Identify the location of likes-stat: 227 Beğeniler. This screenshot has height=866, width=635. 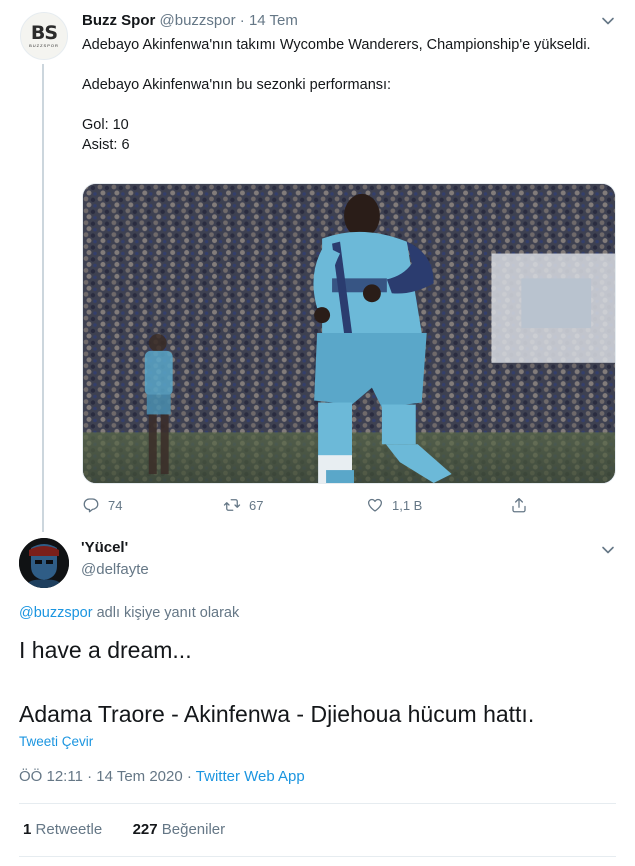
(179, 829).